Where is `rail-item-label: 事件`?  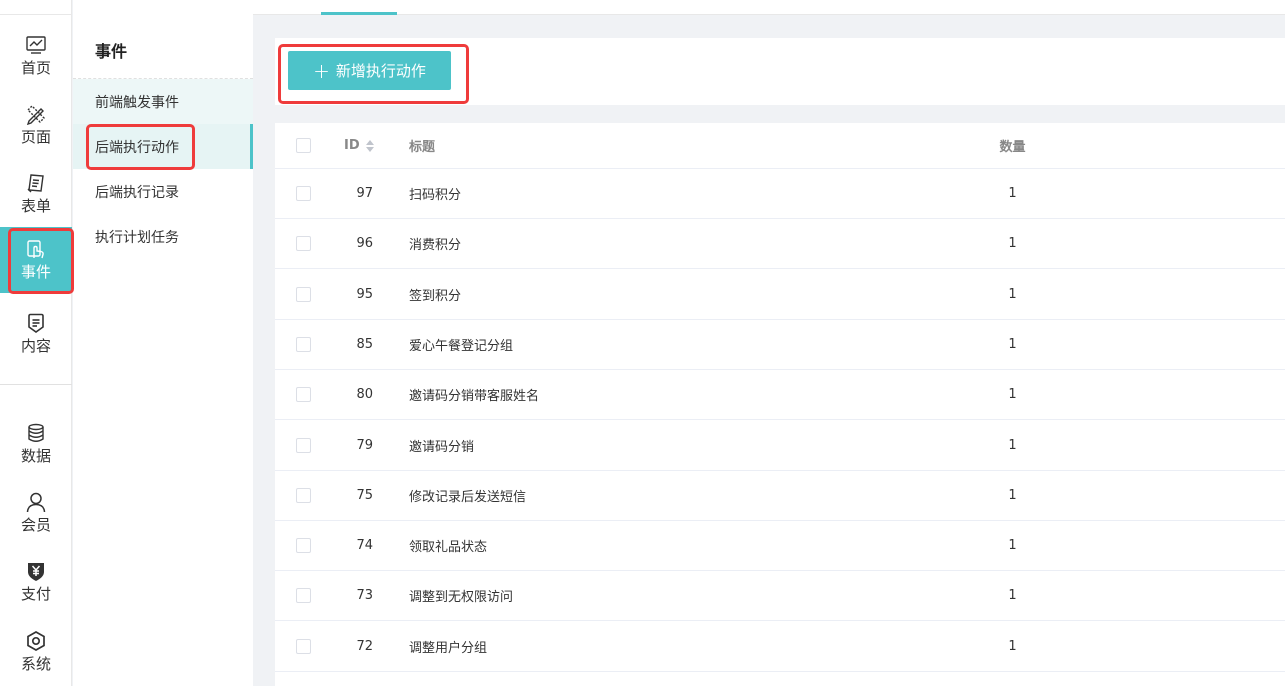
rail-item-label: 事件 is located at coordinates (35, 272).